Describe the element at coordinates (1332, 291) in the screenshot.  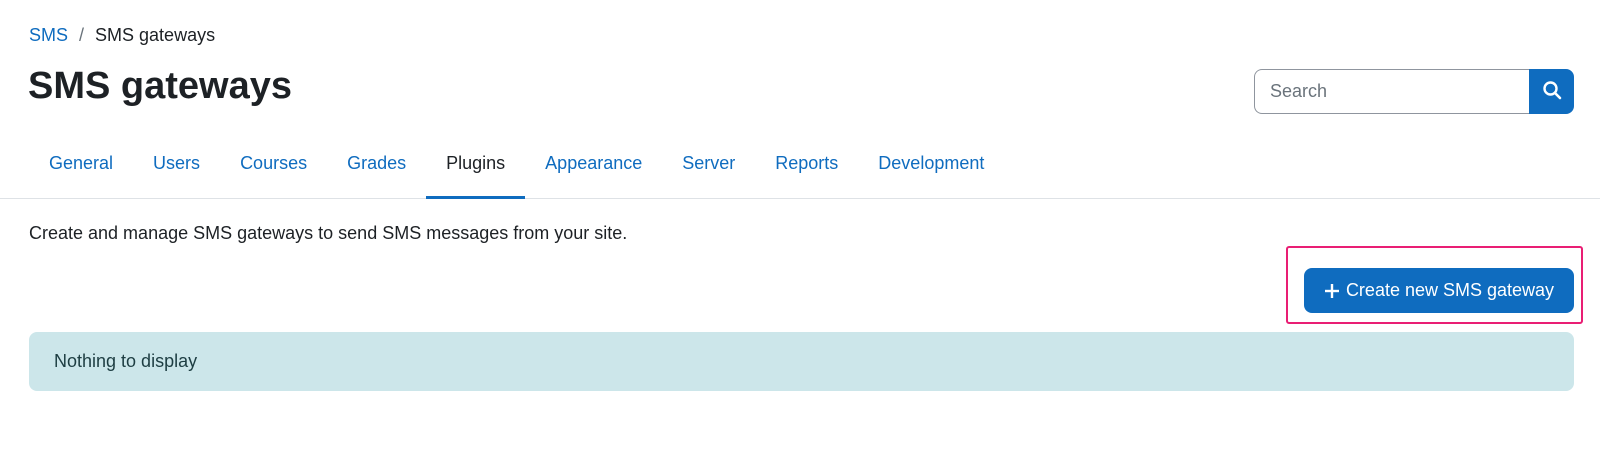
I see `plus-icon` at that location.